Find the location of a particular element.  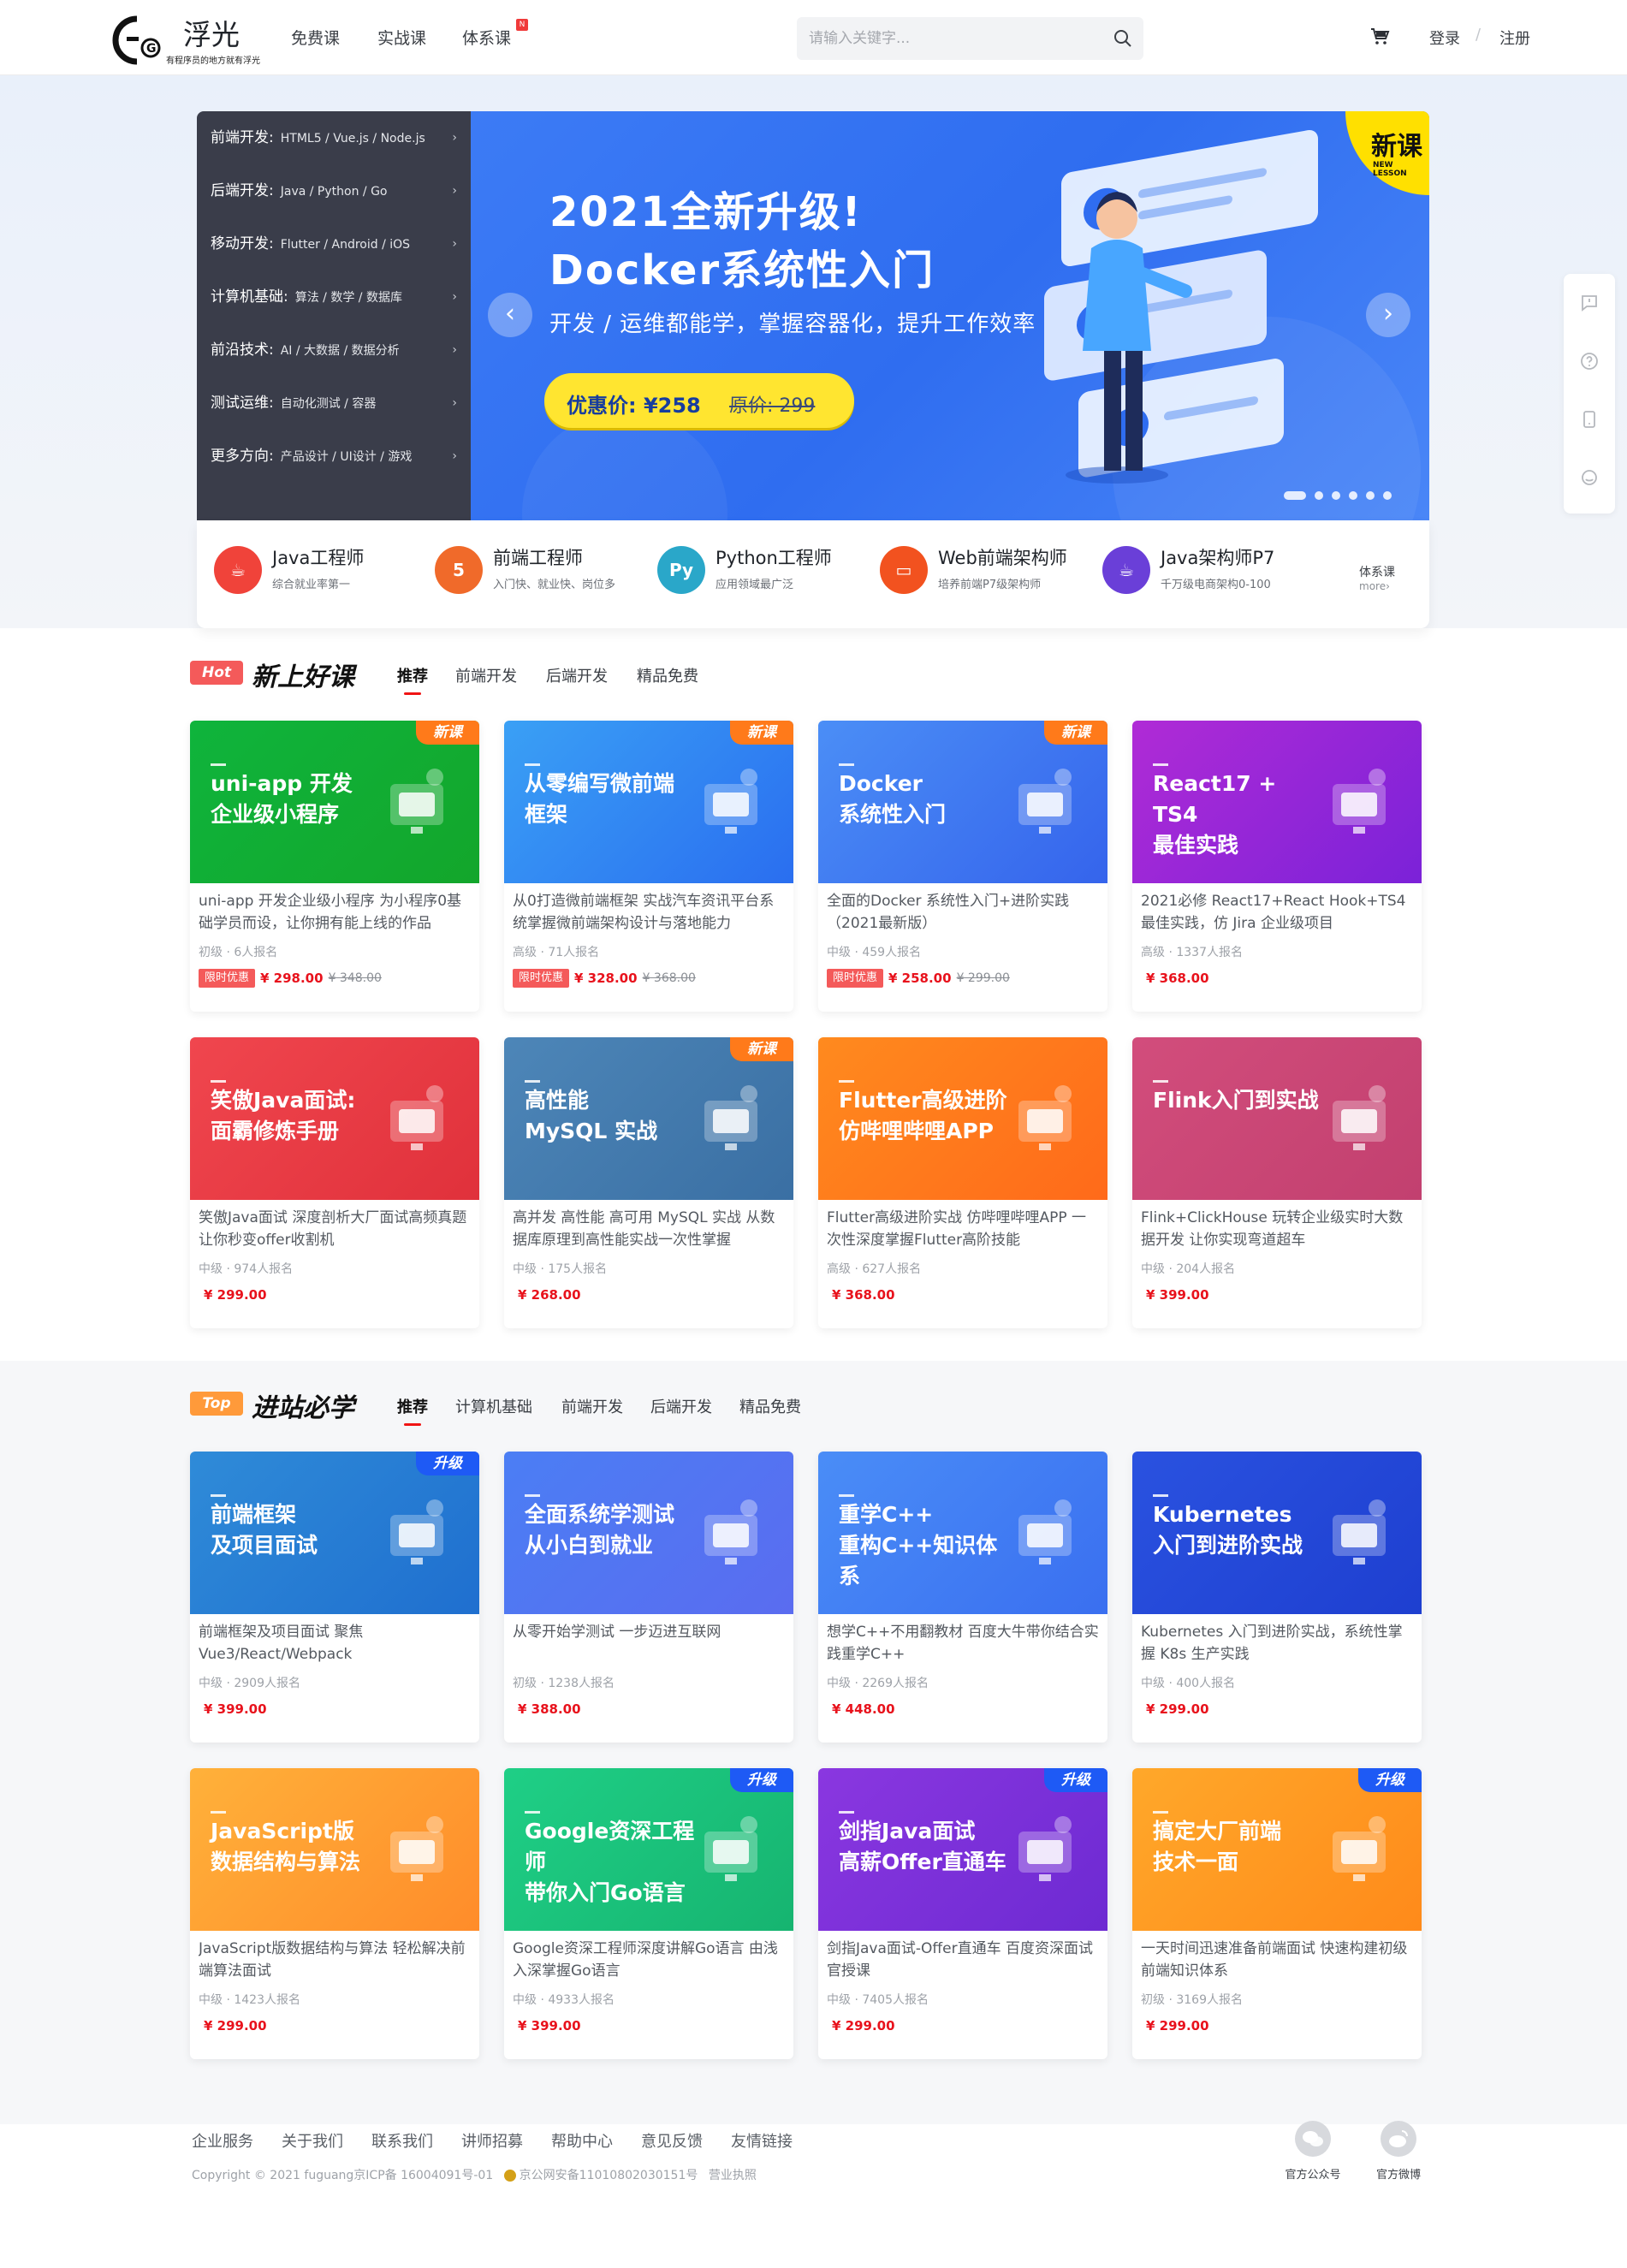

business-license: 营业执照 is located at coordinates (733, 2175).